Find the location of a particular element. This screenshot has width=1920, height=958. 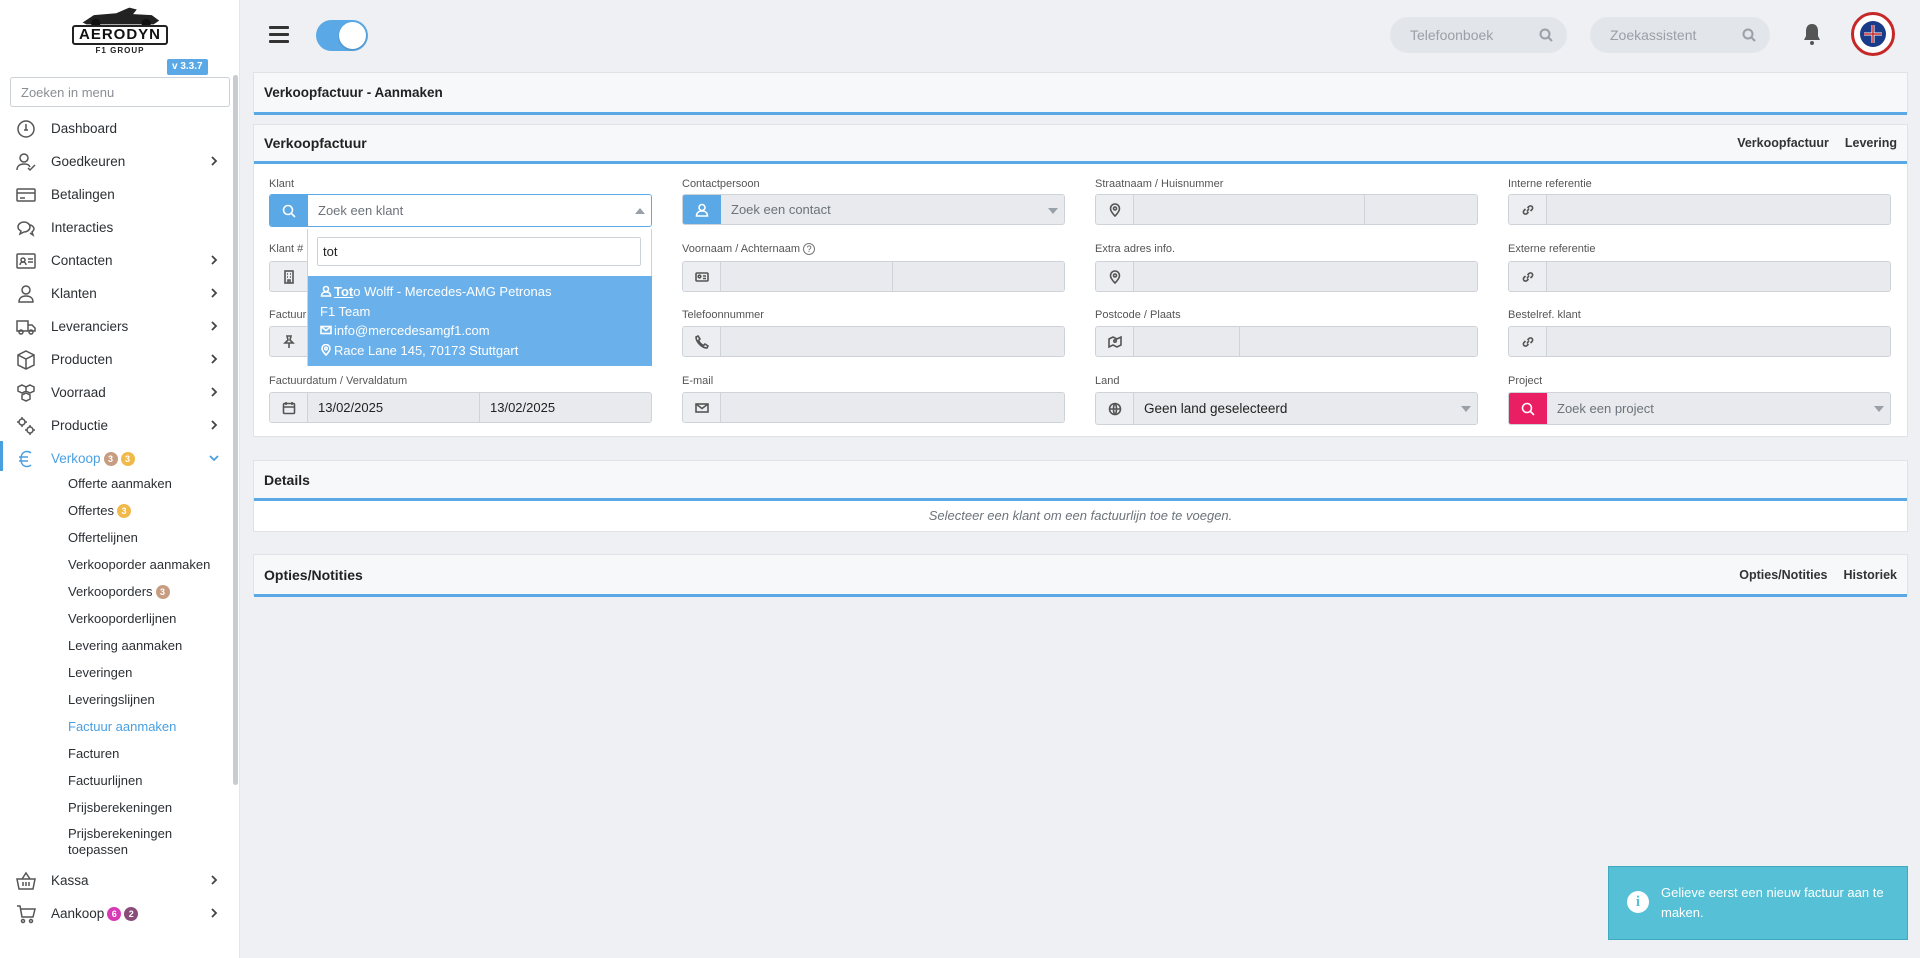

vervaldatum-input: 13/02/2025 is located at coordinates (565, 407).